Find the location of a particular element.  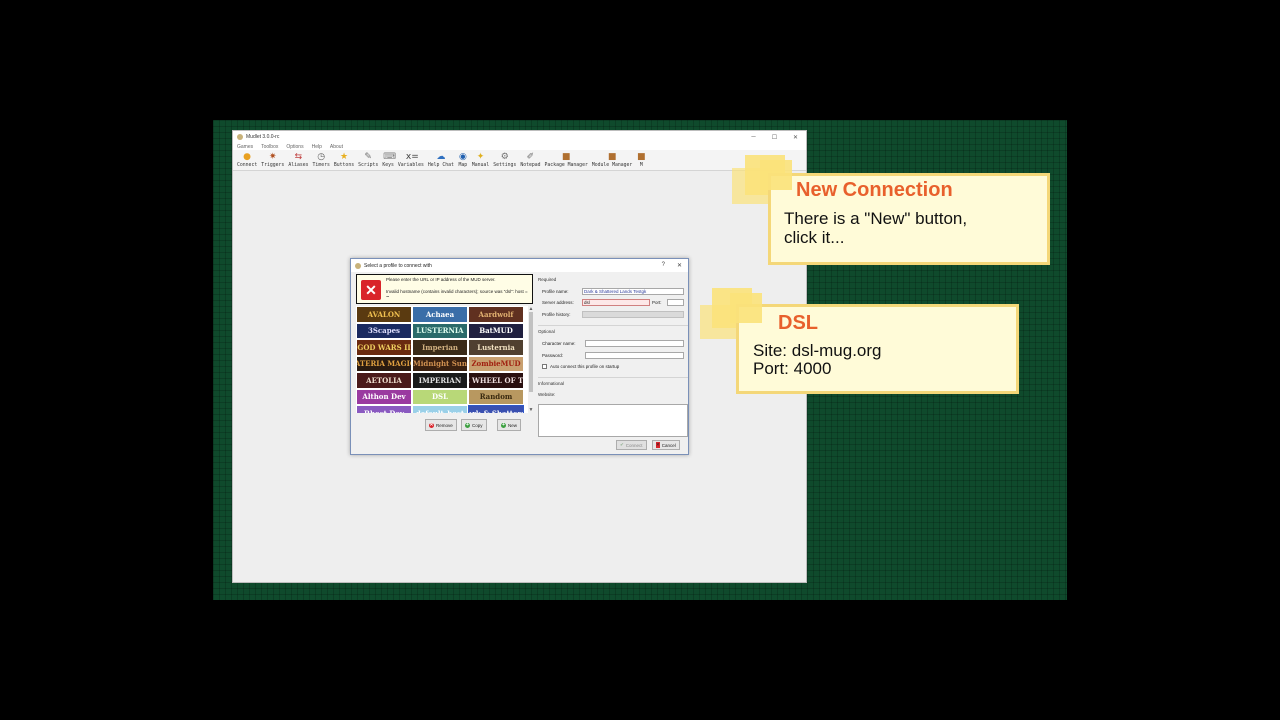

password-input is located at coordinates (634, 355).